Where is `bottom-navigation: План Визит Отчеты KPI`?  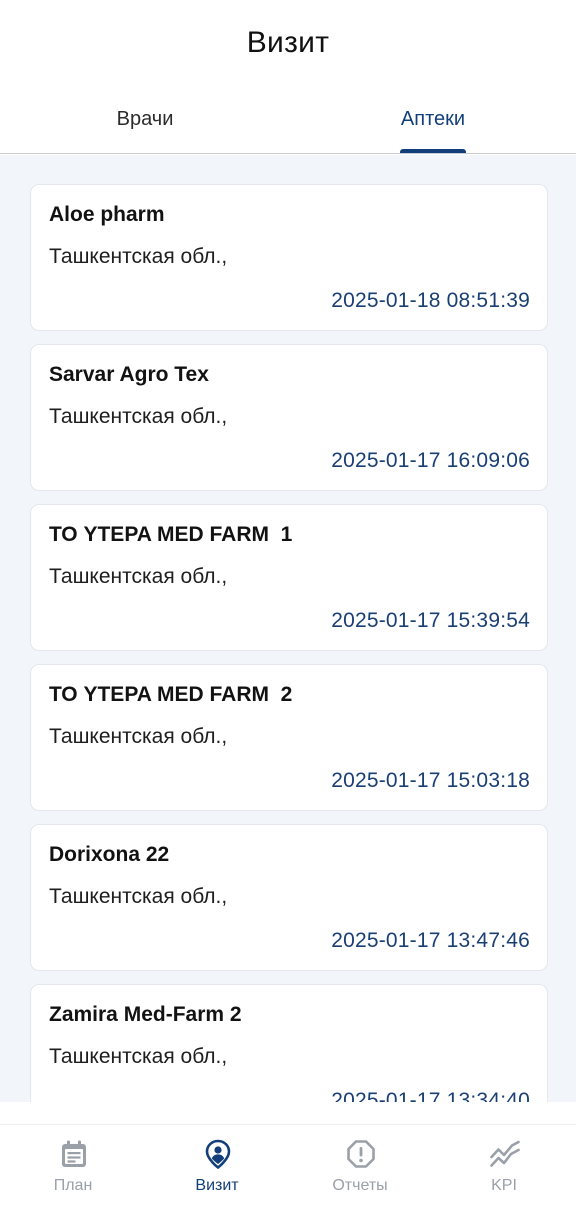
bottom-navigation: План Визит Отчеты KPI is located at coordinates (288, 1166).